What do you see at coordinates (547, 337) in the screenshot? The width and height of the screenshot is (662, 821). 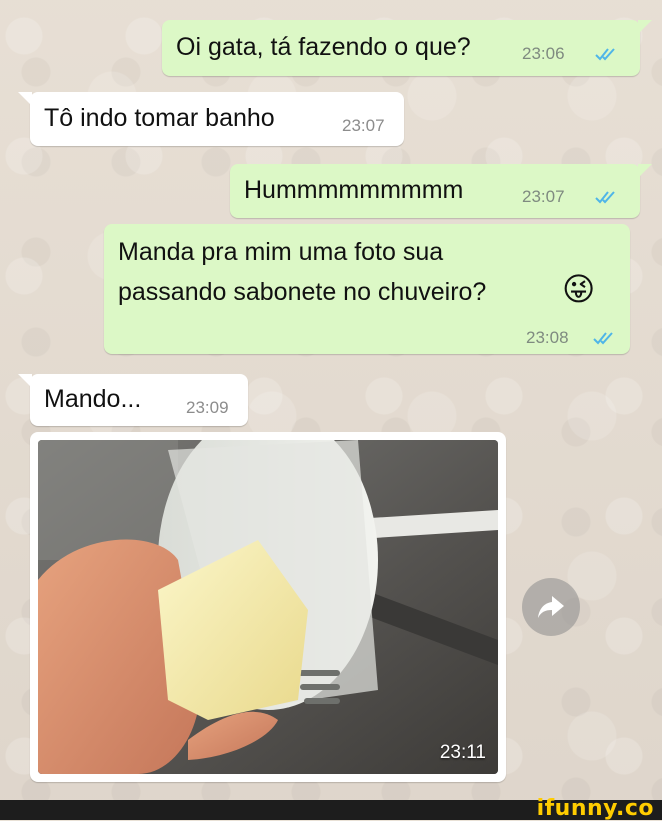 I see `message-time: 23:08` at bounding box center [547, 337].